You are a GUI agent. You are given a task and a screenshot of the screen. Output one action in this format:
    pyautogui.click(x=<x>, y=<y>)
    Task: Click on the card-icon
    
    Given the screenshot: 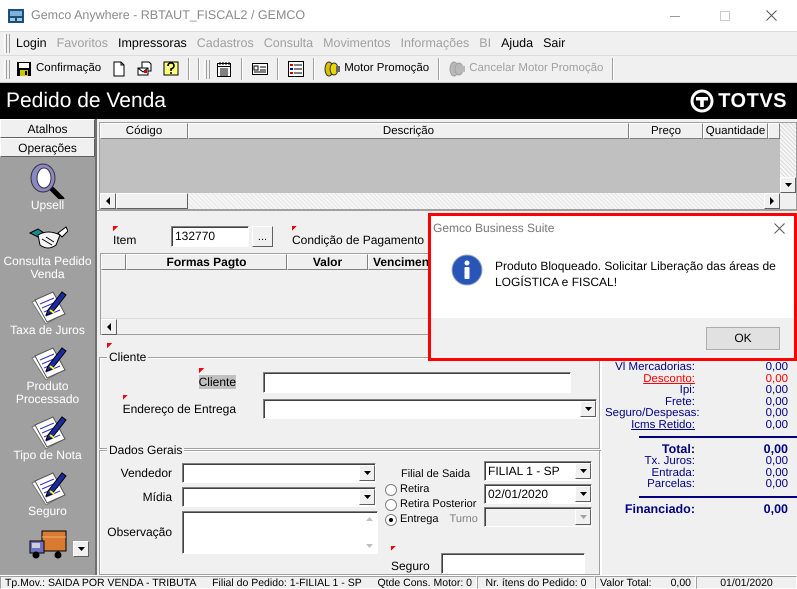 What is the action you would take?
    pyautogui.click(x=260, y=69)
    